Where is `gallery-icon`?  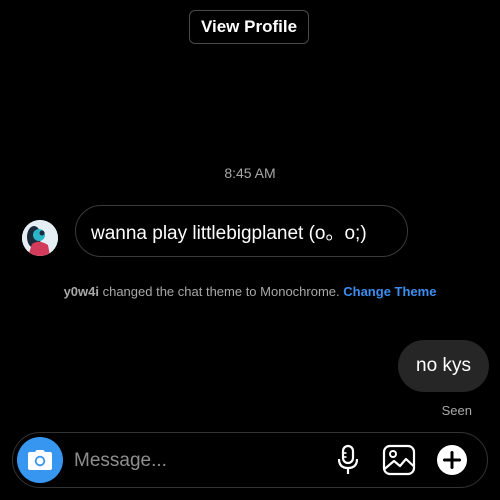 gallery-icon is located at coordinates (399, 460).